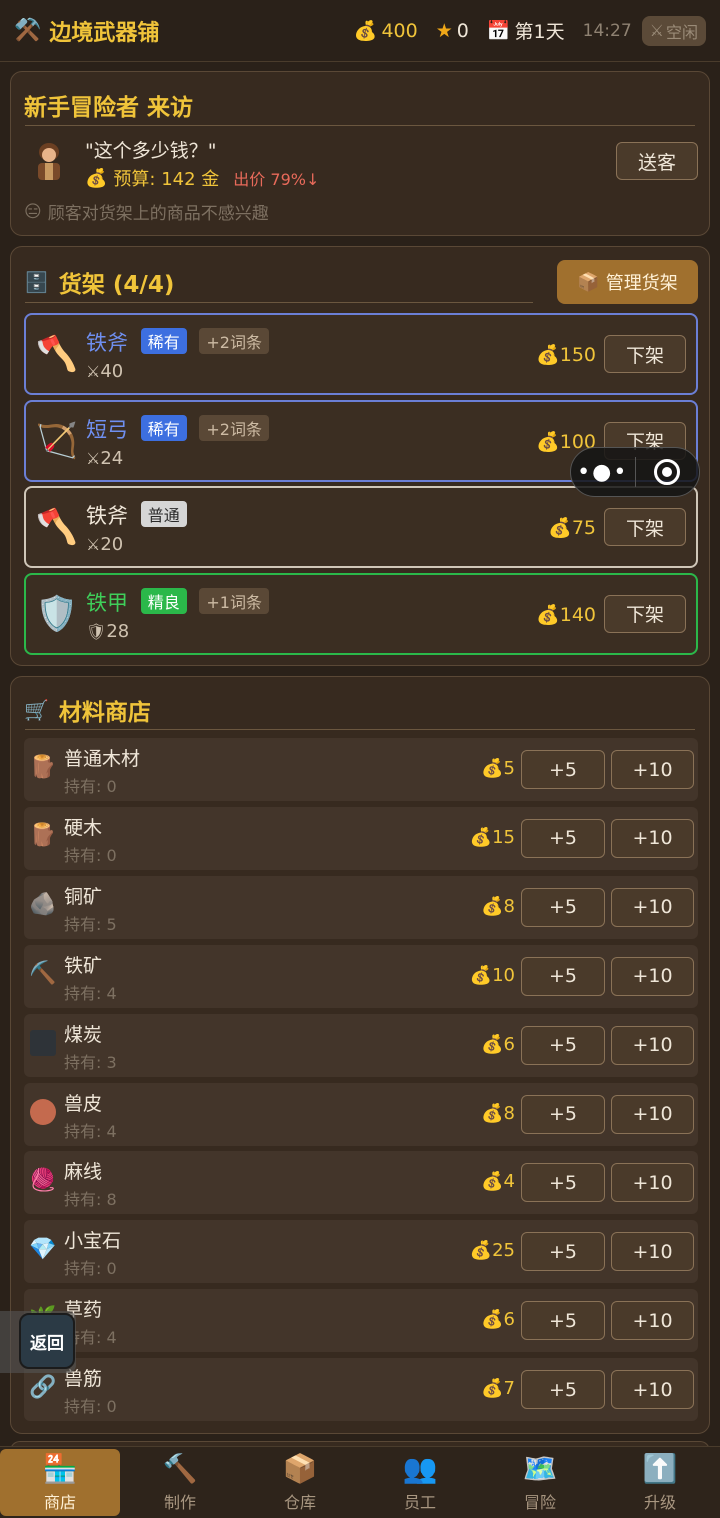  Describe the element at coordinates (109, 108) in the screenshot. I see `visitor-title: 新手冒险者 来访` at that location.